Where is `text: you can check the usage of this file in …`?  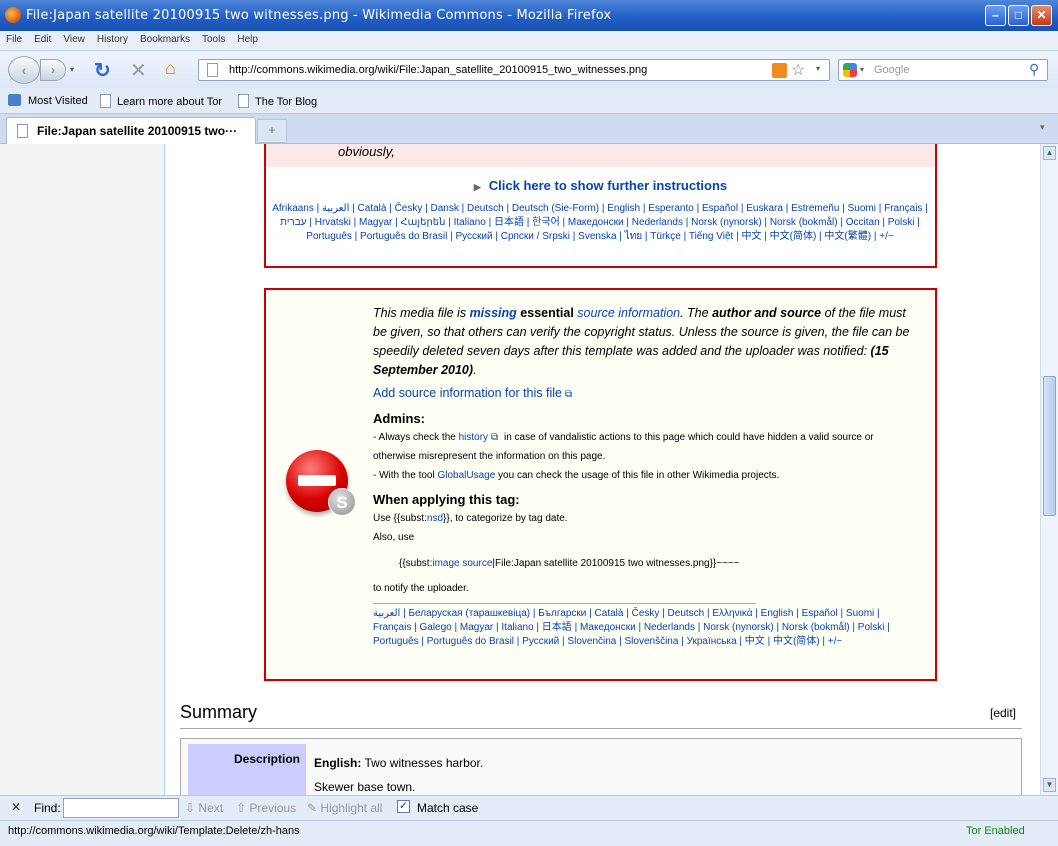
text: you can check the usage of this file in … is located at coordinates (637, 475).